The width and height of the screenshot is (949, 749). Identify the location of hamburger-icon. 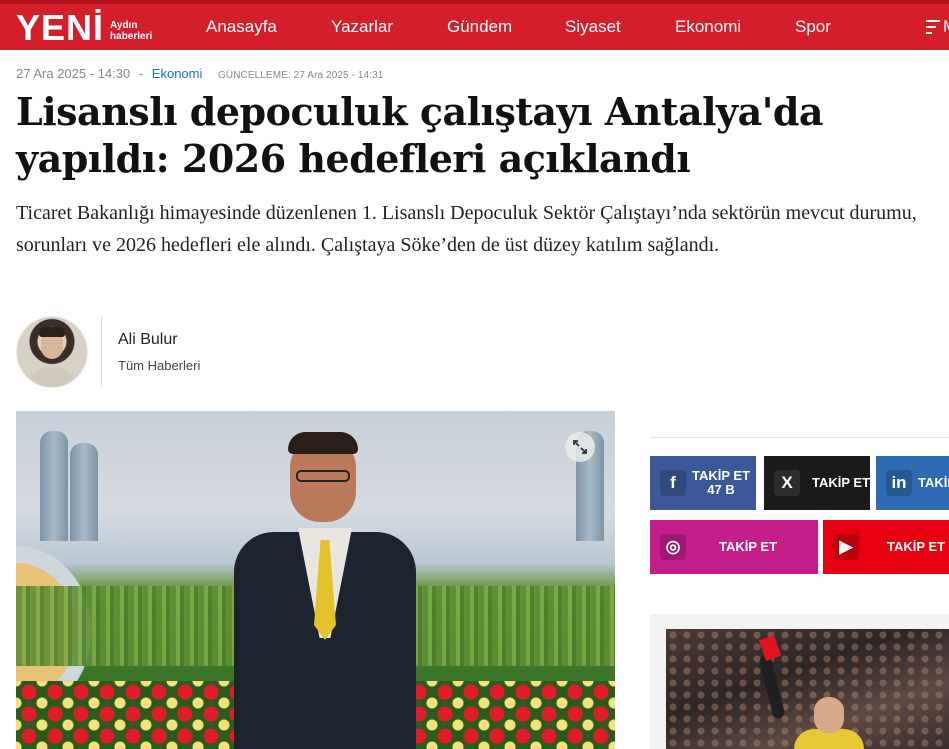
(933, 29).